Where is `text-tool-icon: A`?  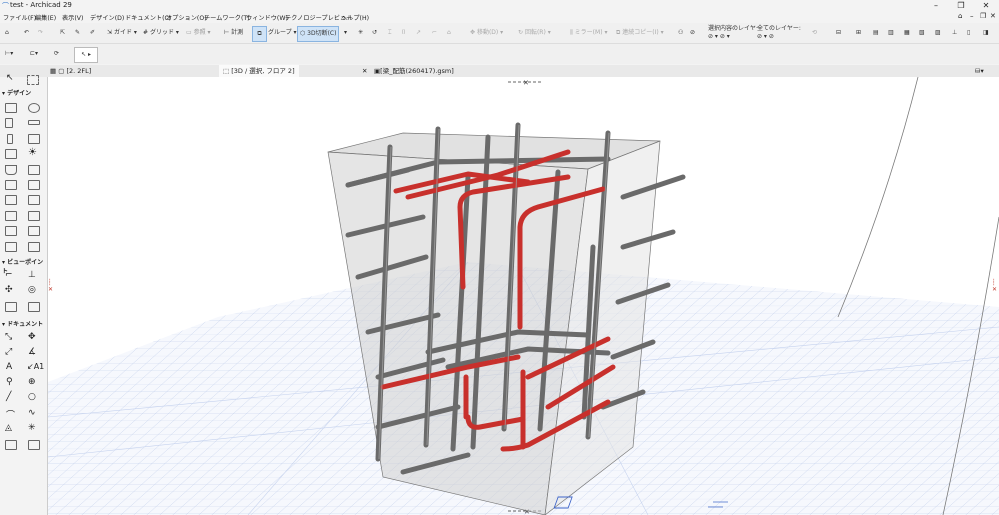 text-tool-icon: A is located at coordinates (9, 367).